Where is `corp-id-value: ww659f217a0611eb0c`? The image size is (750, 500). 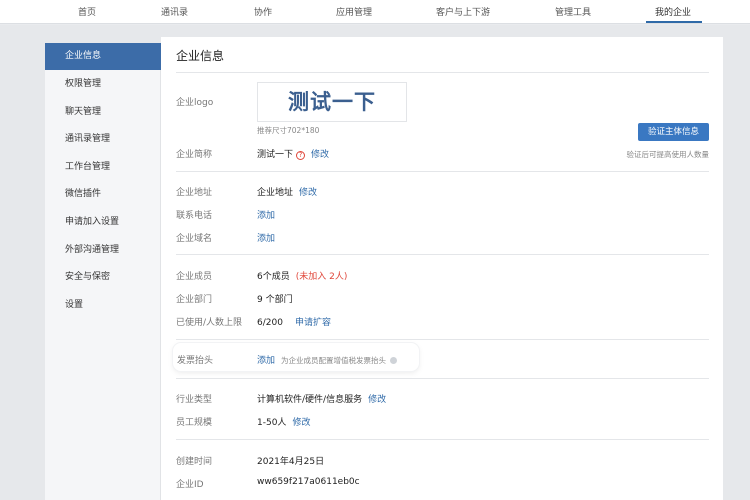
corp-id-value: ww659f217a0611eb0c is located at coordinates (308, 482).